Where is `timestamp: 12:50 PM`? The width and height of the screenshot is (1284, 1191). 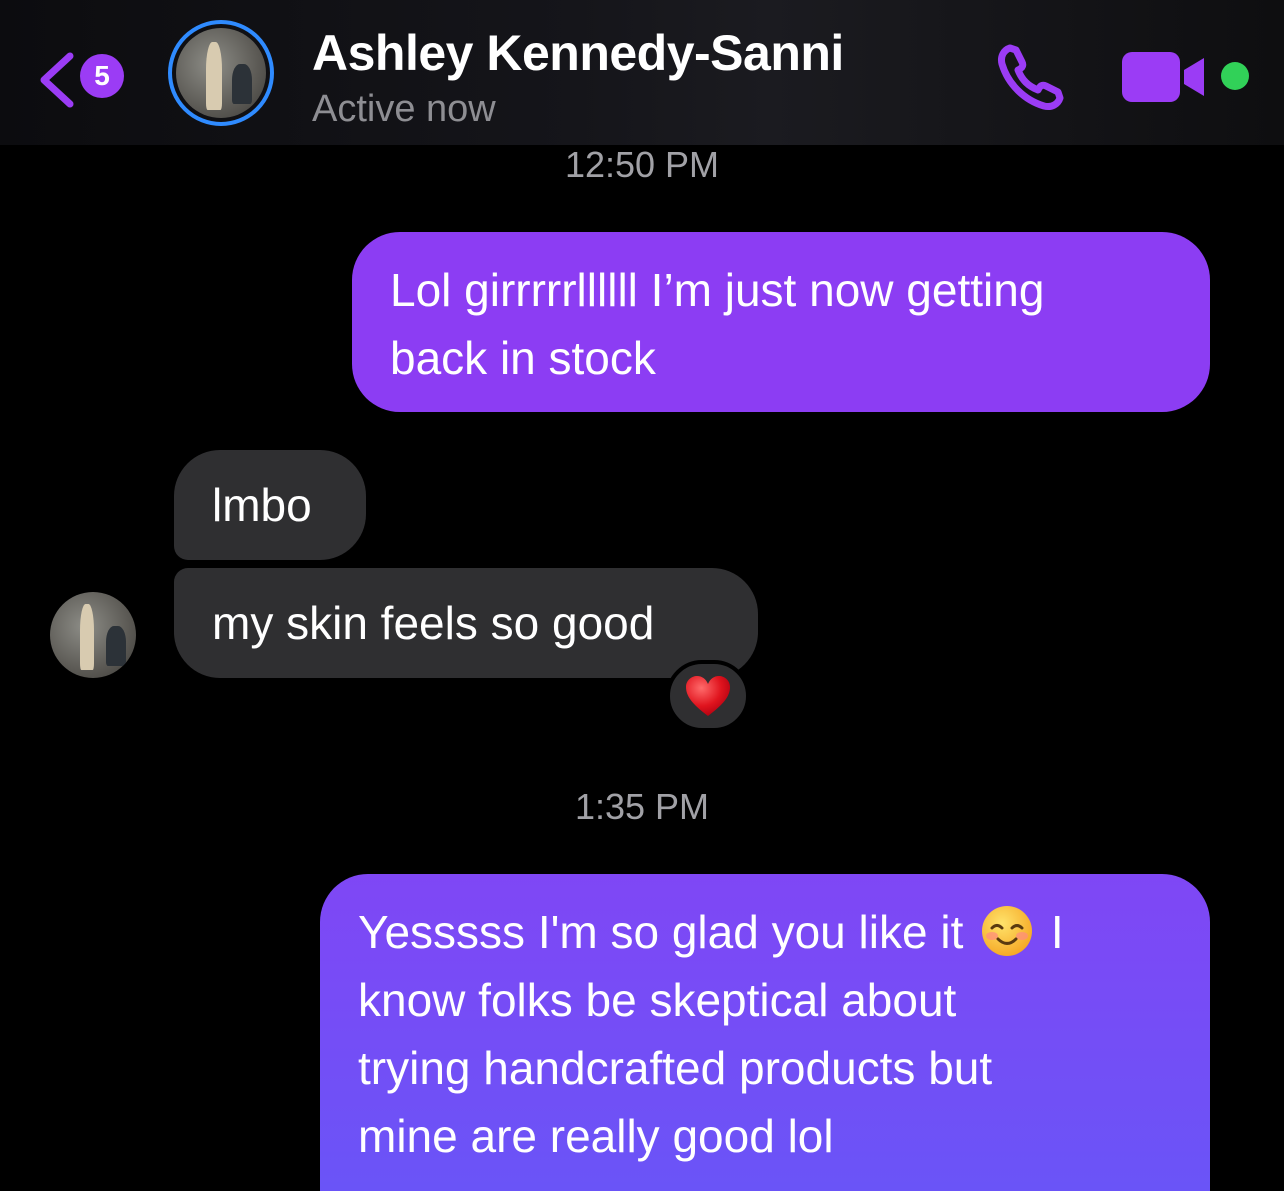
timestamp: 12:50 PM is located at coordinates (642, 164).